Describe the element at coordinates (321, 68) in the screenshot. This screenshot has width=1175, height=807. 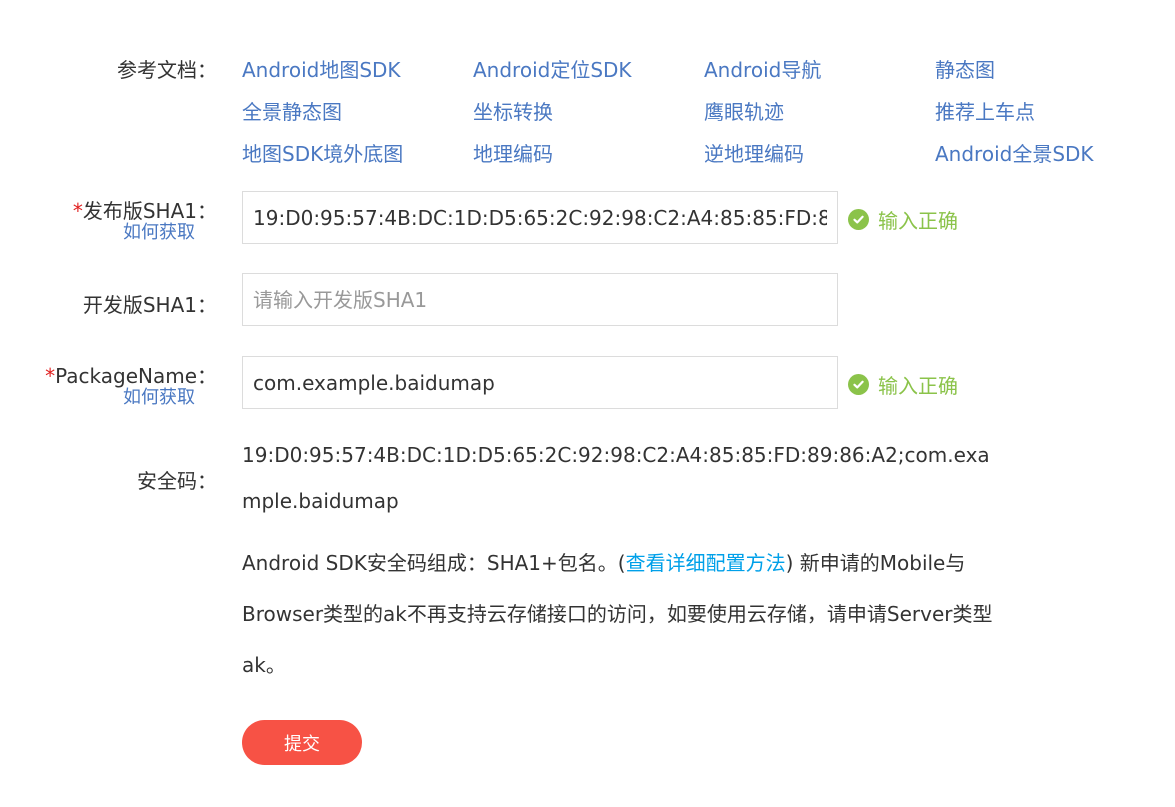
I see `doc-link-android-map-sdk: Android地图SDK` at that location.